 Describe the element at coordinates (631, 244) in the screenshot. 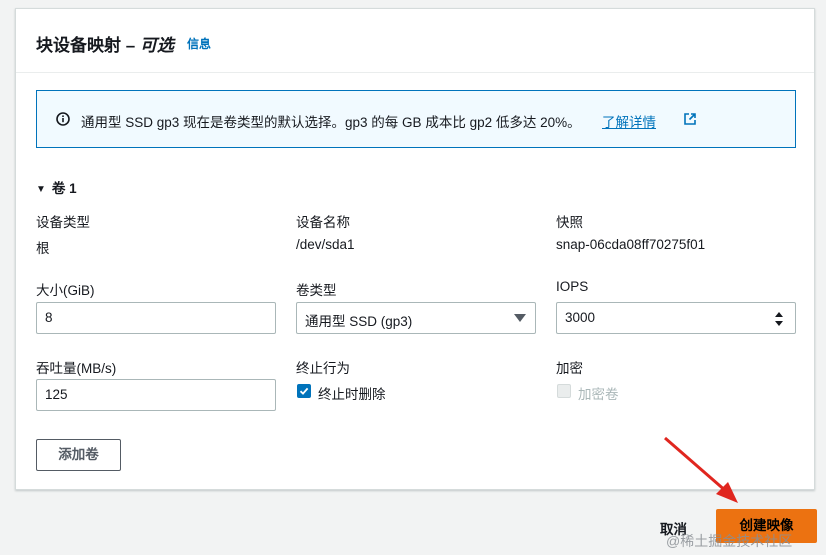

I see `snapshot-value: snap-06cda08ff70275f01` at that location.